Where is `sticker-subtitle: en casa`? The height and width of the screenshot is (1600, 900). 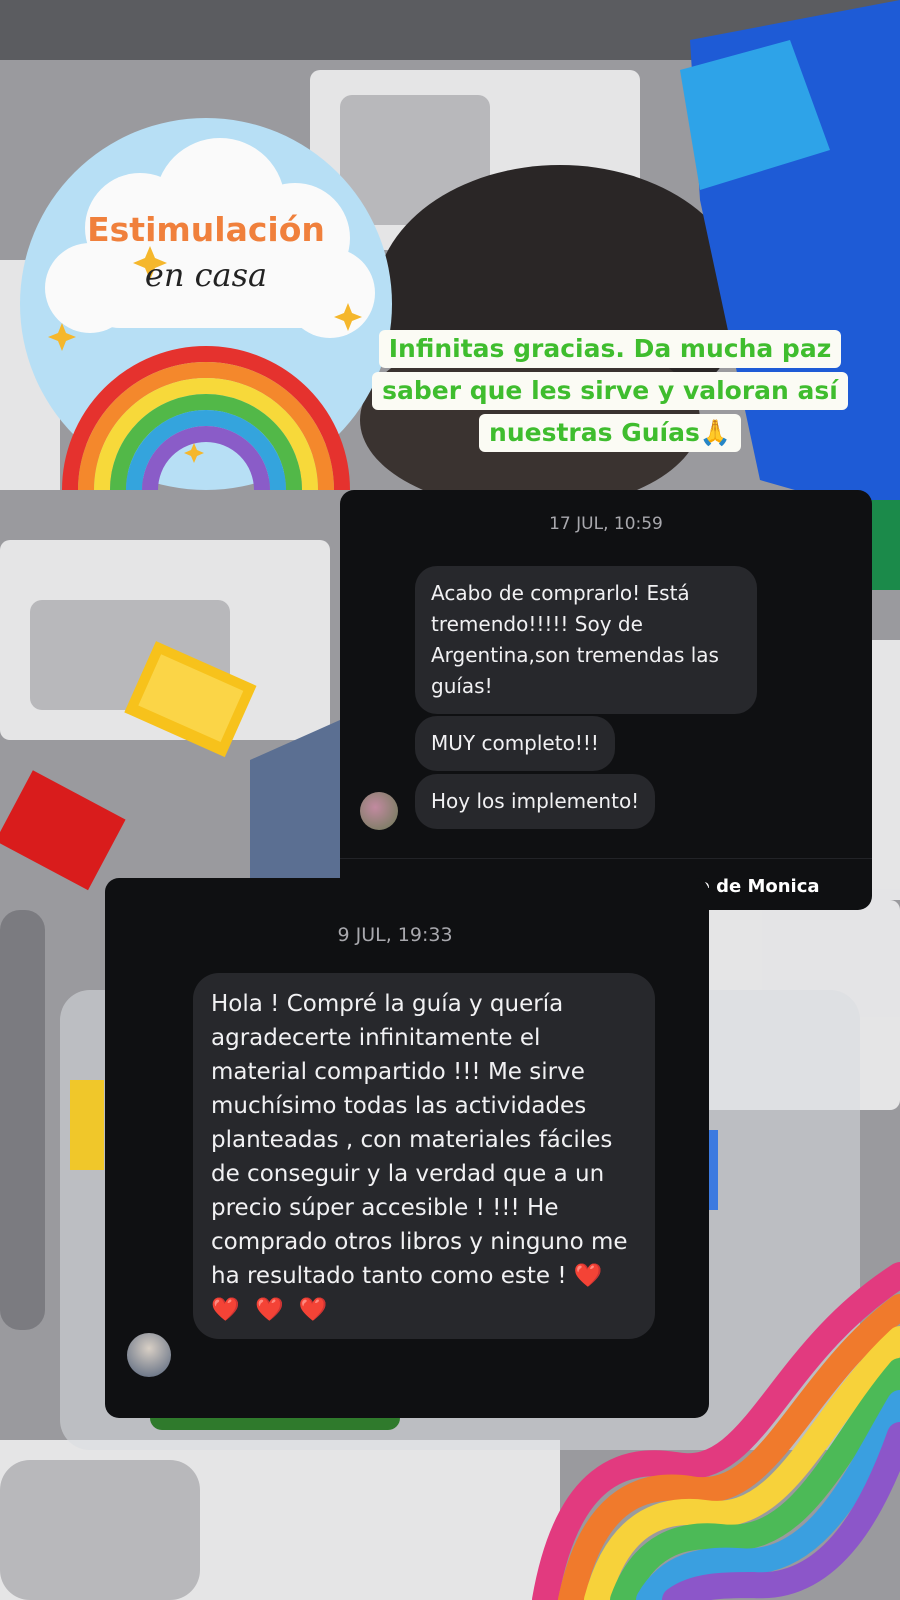
sticker-subtitle: en casa is located at coordinates (206, 275).